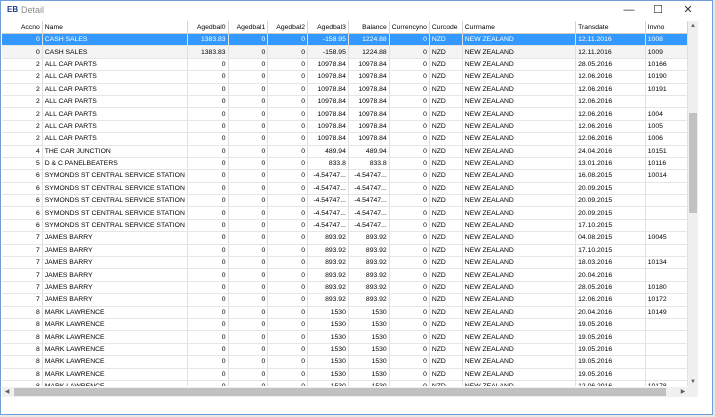 This screenshot has height=417, width=715. What do you see at coordinates (666, 151) in the screenshot?
I see `table-cell: 10151` at bounding box center [666, 151].